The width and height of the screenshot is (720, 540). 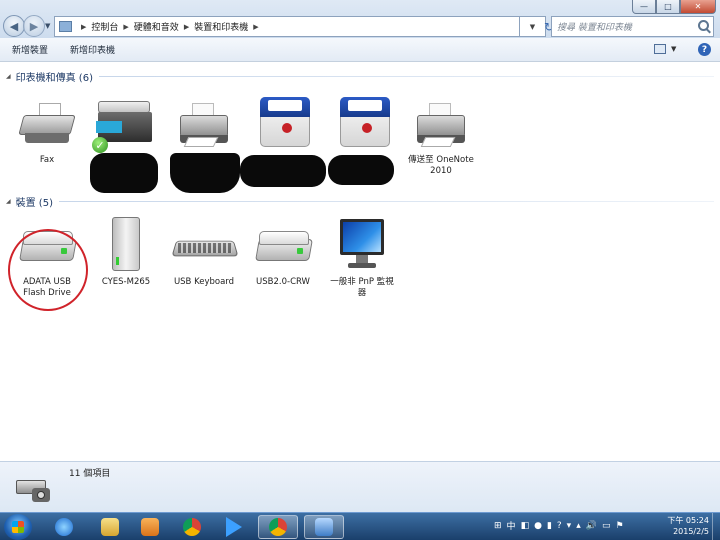 I want to click on item-label: 一般非 PnP 監視器, so click(x=362, y=287).